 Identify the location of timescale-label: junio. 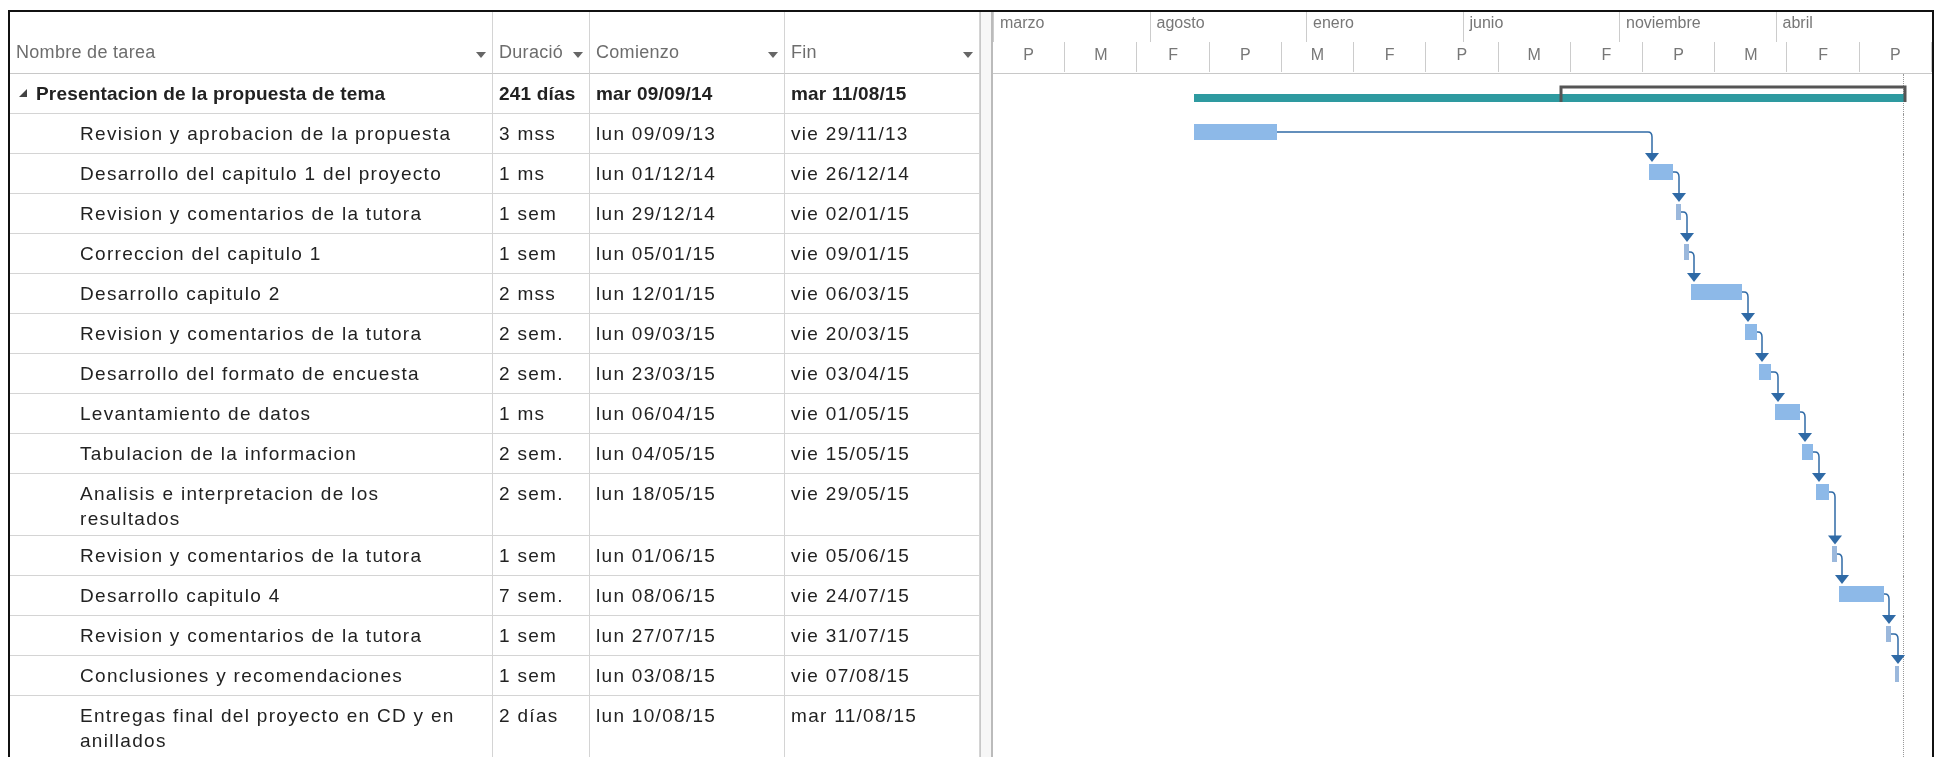
(1540, 27).